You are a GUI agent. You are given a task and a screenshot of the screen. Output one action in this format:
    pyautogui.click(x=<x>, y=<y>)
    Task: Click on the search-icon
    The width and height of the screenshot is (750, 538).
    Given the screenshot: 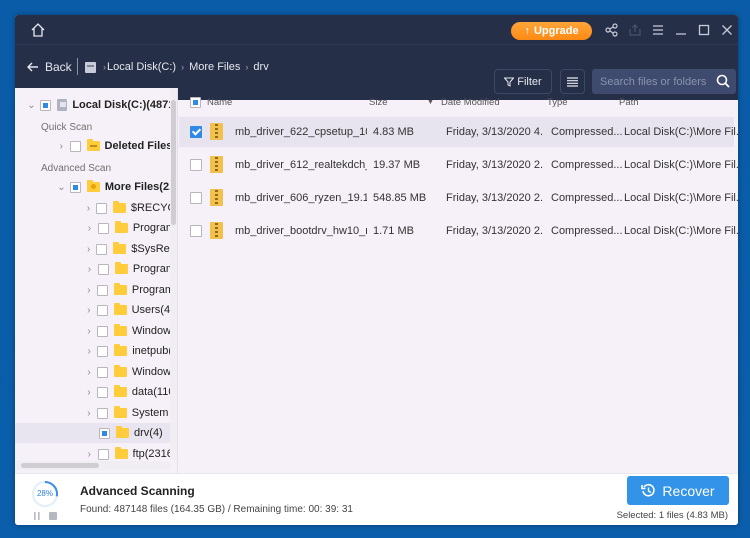 What is the action you would take?
    pyautogui.click(x=723, y=81)
    